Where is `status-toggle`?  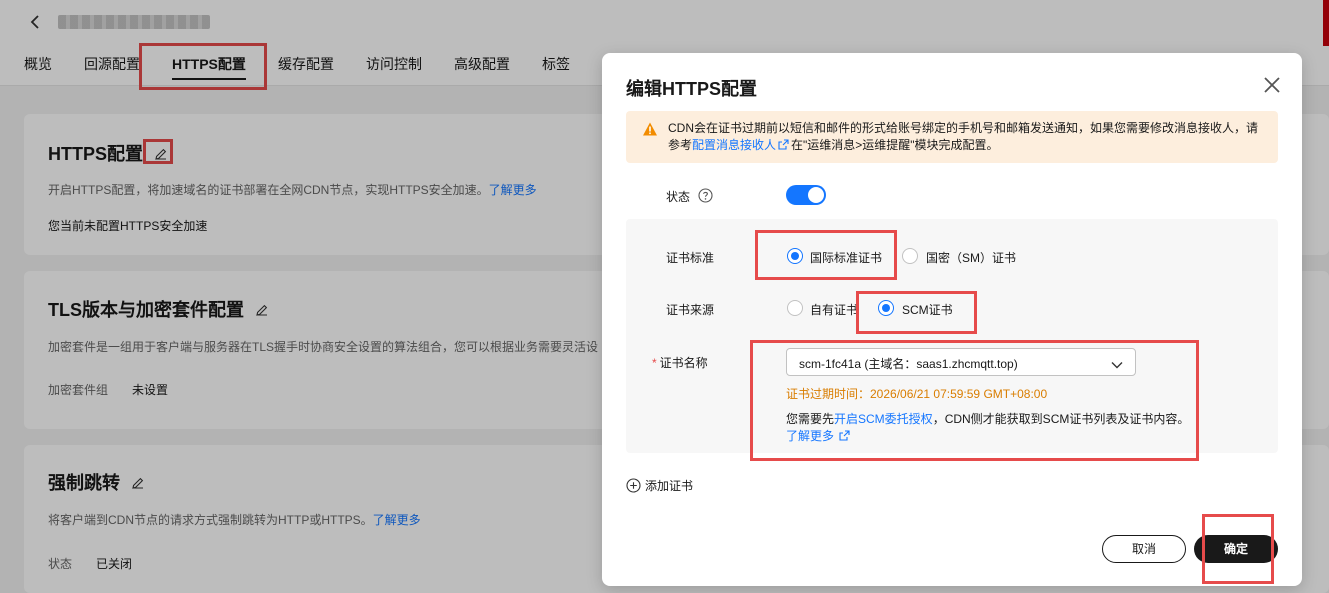 status-toggle is located at coordinates (806, 195).